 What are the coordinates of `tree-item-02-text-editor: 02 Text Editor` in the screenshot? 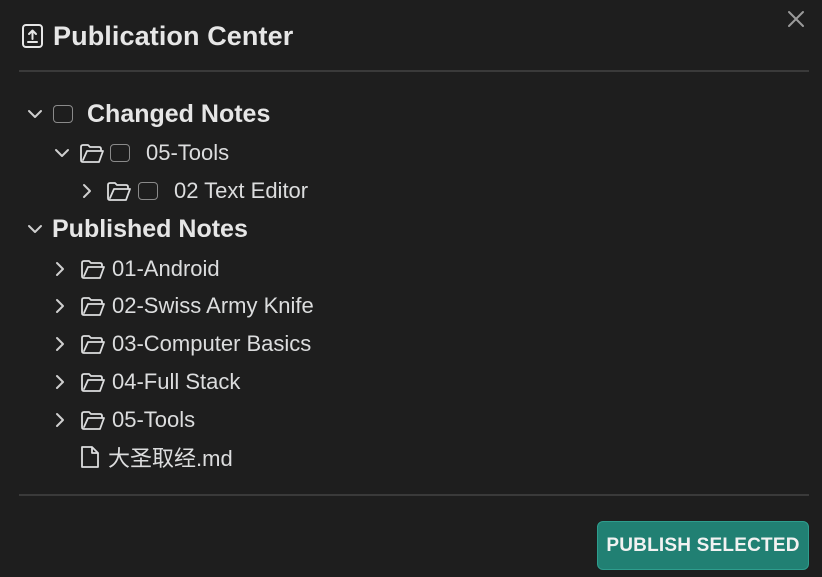 It's located at (193, 191).